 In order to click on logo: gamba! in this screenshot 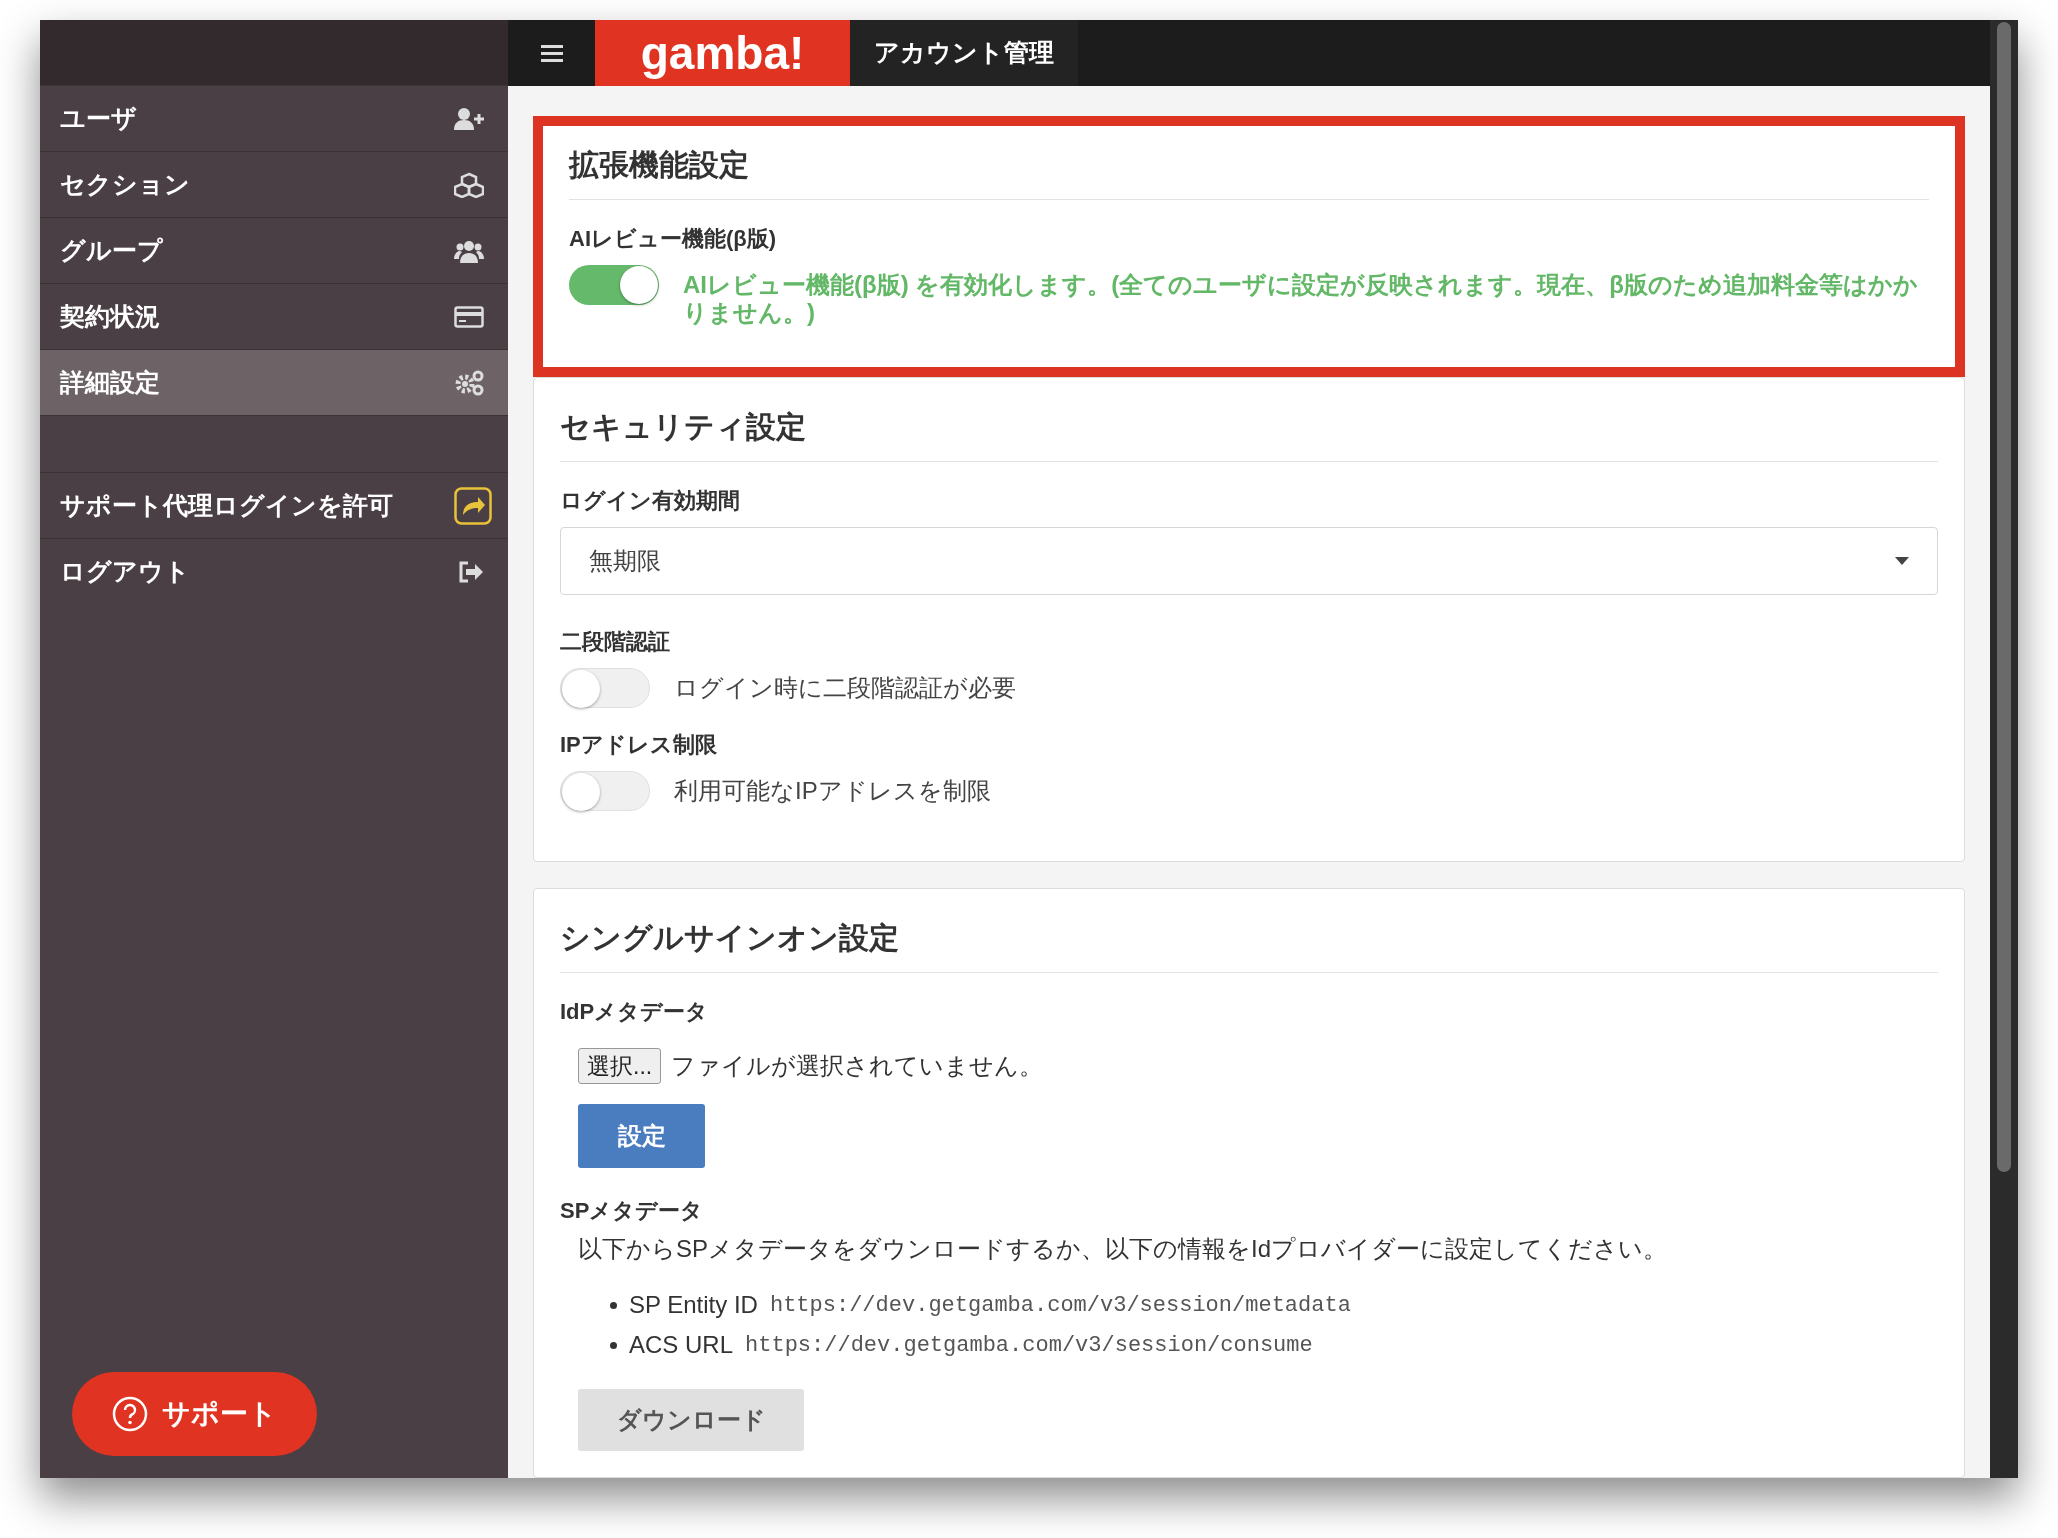, I will do `click(722, 53)`.